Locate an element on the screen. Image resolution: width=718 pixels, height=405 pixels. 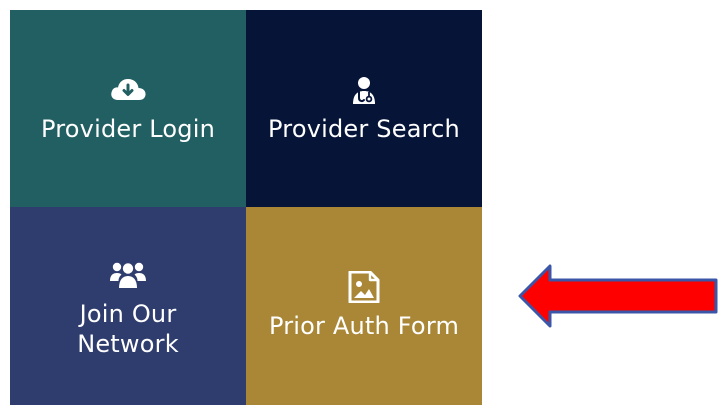
prior-auth-form-label: Prior Auth Form is located at coordinates (364, 326).